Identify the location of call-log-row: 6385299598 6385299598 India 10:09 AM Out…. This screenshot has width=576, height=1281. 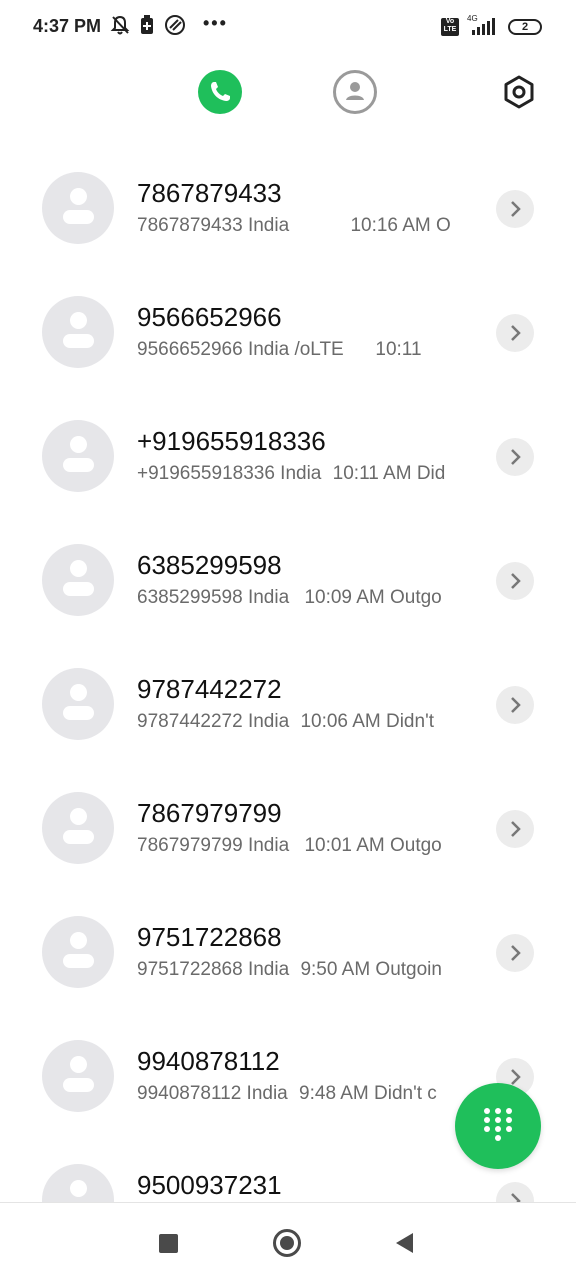
(288, 580).